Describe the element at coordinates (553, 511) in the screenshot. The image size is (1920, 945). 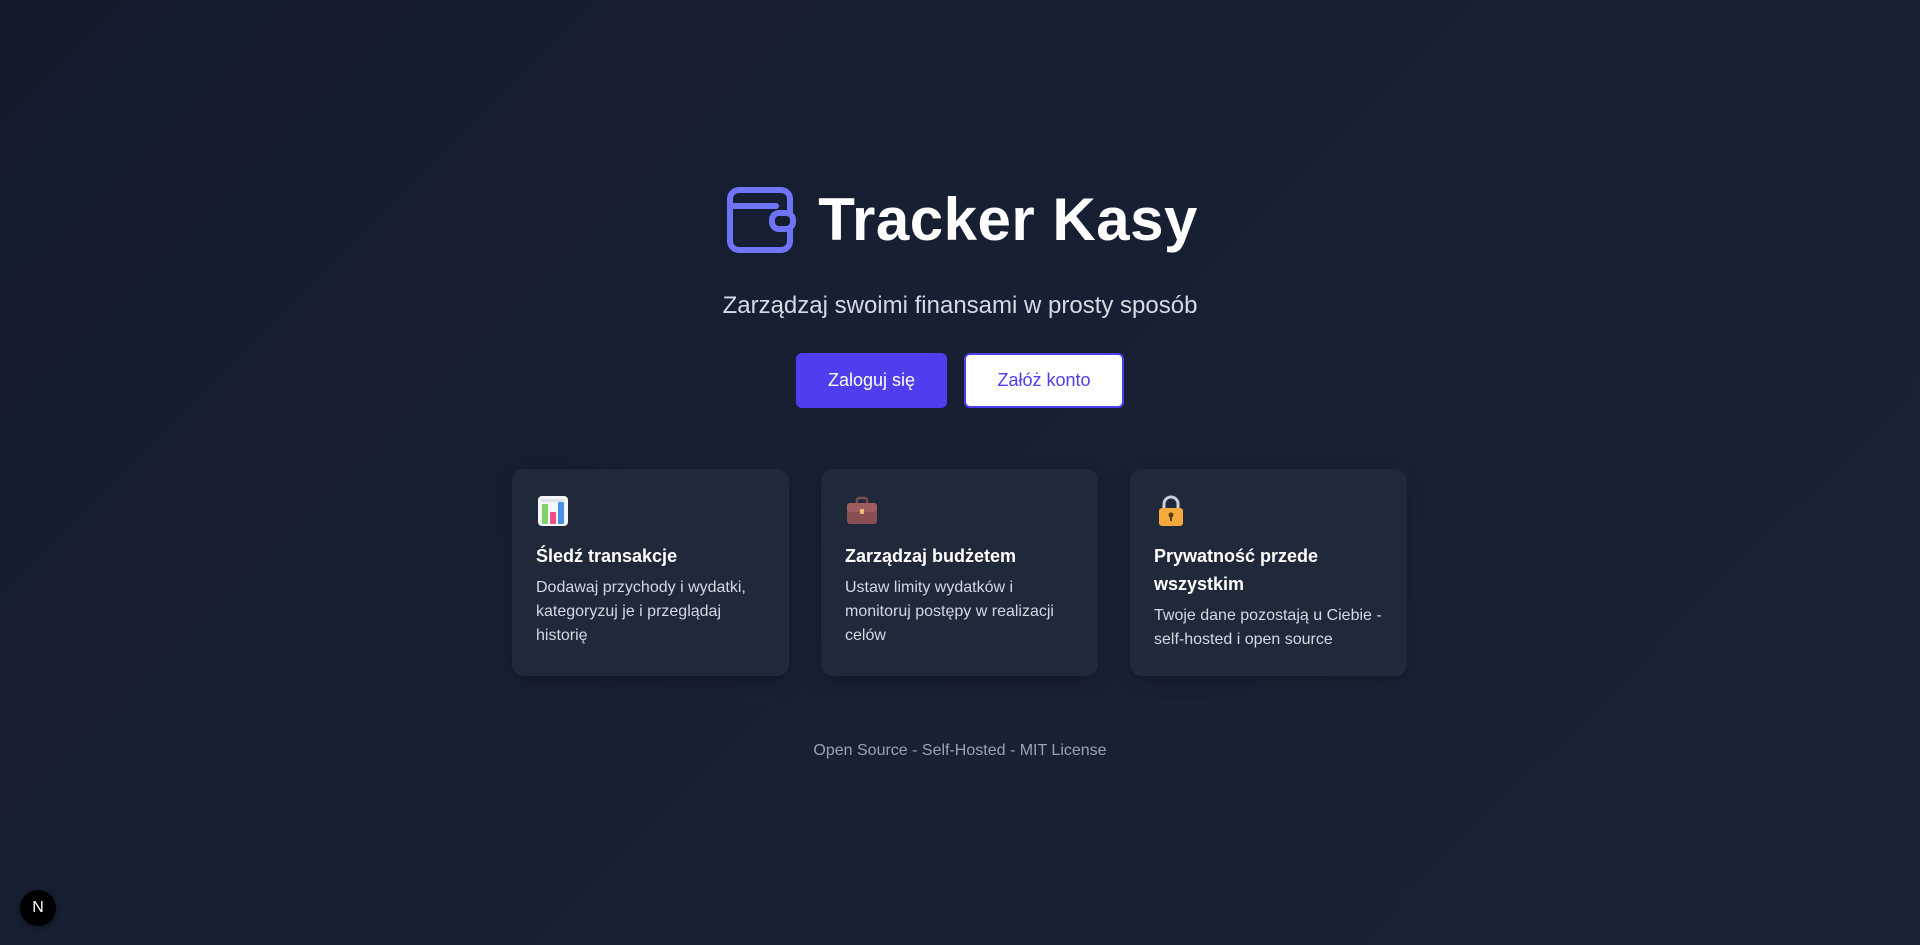
I see `bar-chart-icon` at that location.